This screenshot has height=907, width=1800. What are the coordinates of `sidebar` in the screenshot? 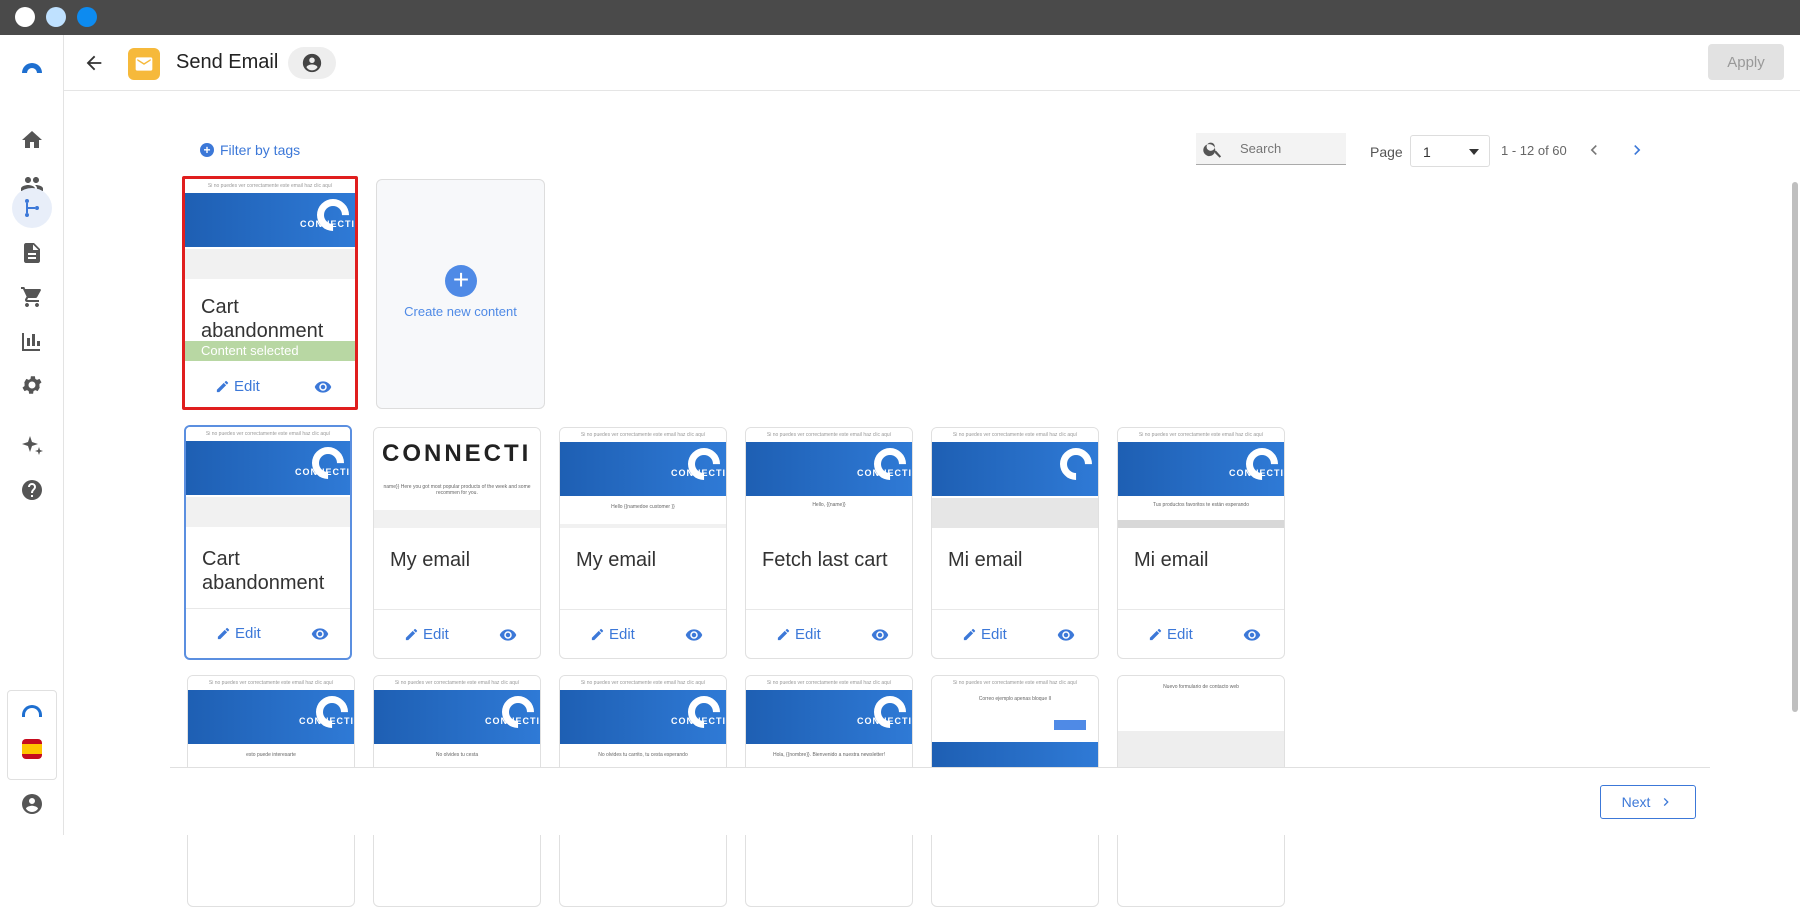 It's located at (32, 435).